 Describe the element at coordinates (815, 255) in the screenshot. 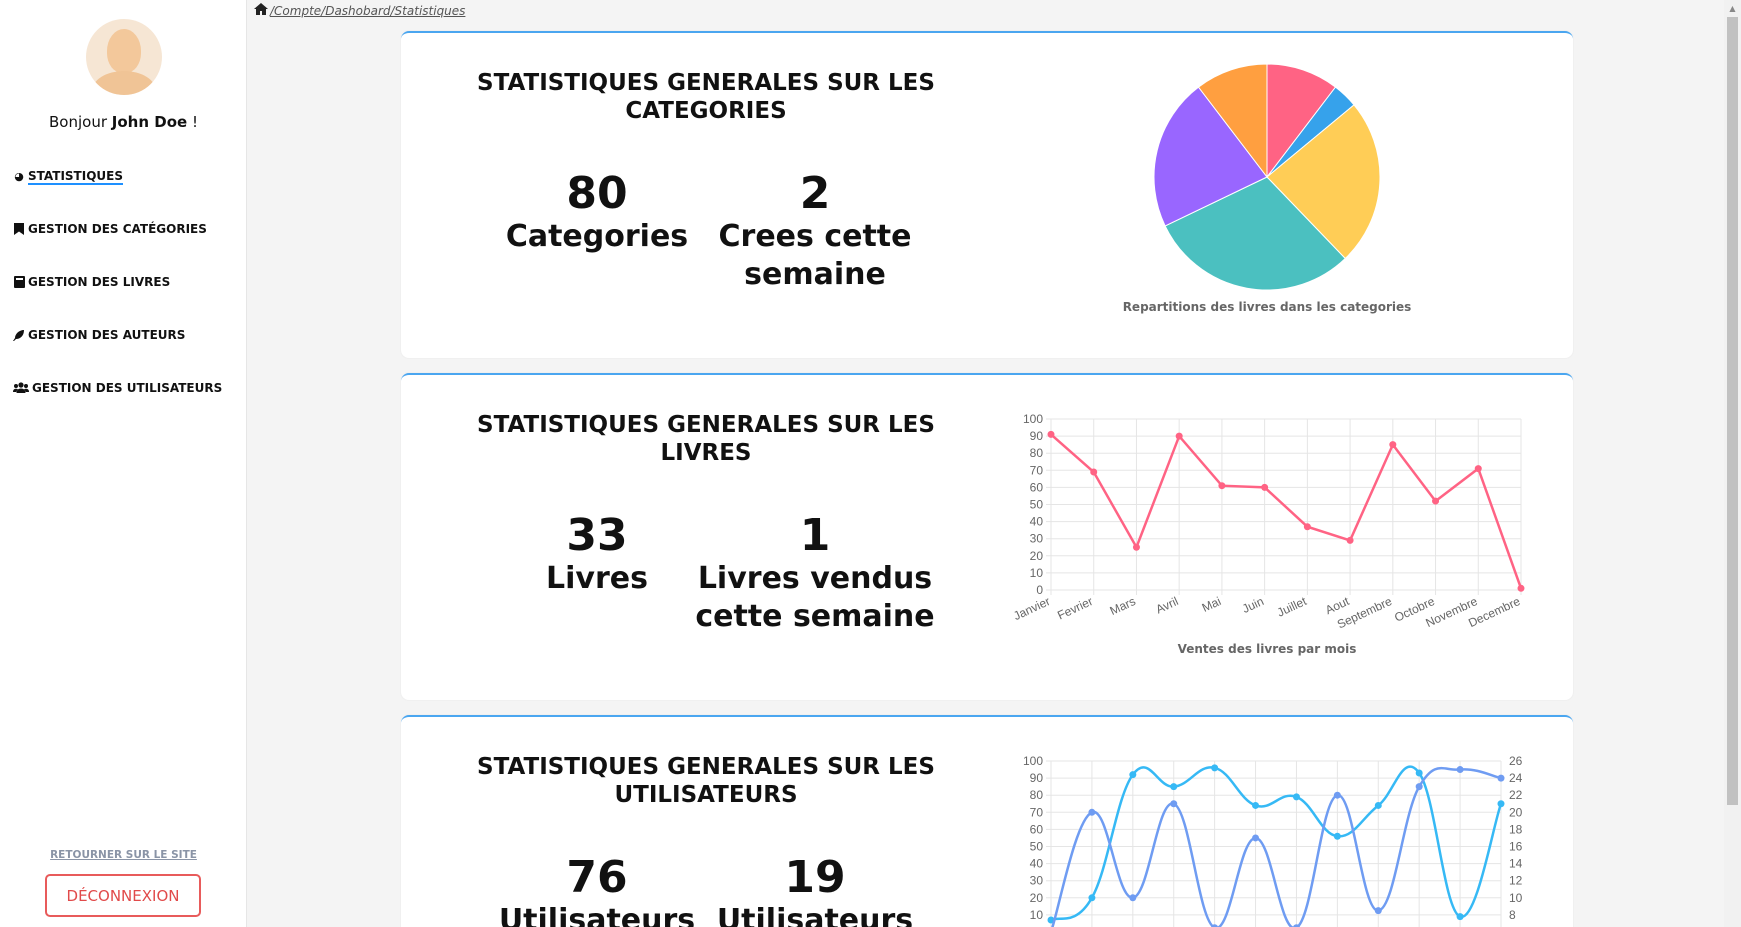

I see `stat-label: Crees cette semaine` at that location.